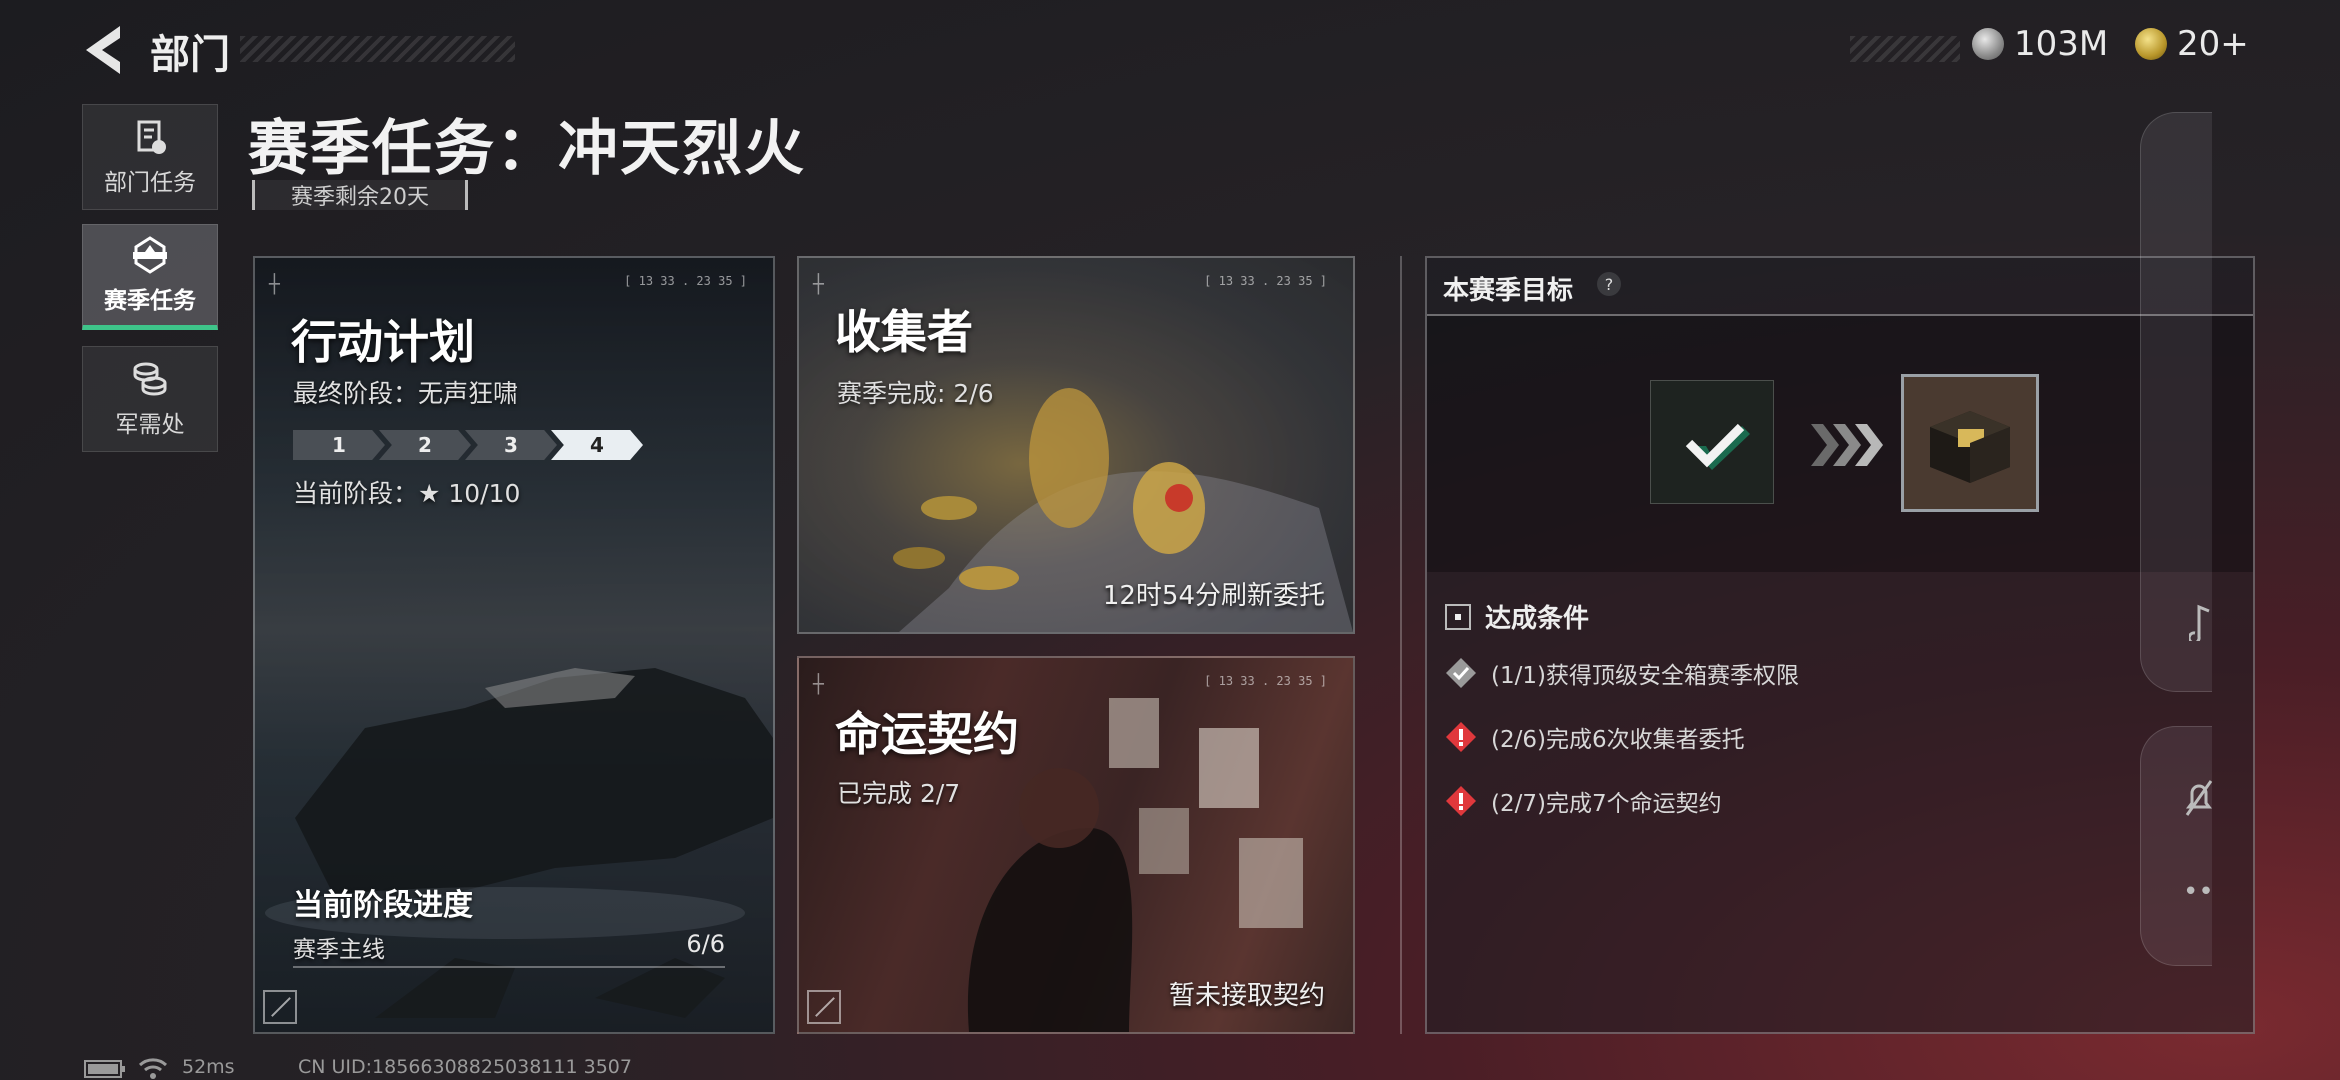 The image size is (2340, 1080). I want to click on back-arrow-icon, so click(105, 50).